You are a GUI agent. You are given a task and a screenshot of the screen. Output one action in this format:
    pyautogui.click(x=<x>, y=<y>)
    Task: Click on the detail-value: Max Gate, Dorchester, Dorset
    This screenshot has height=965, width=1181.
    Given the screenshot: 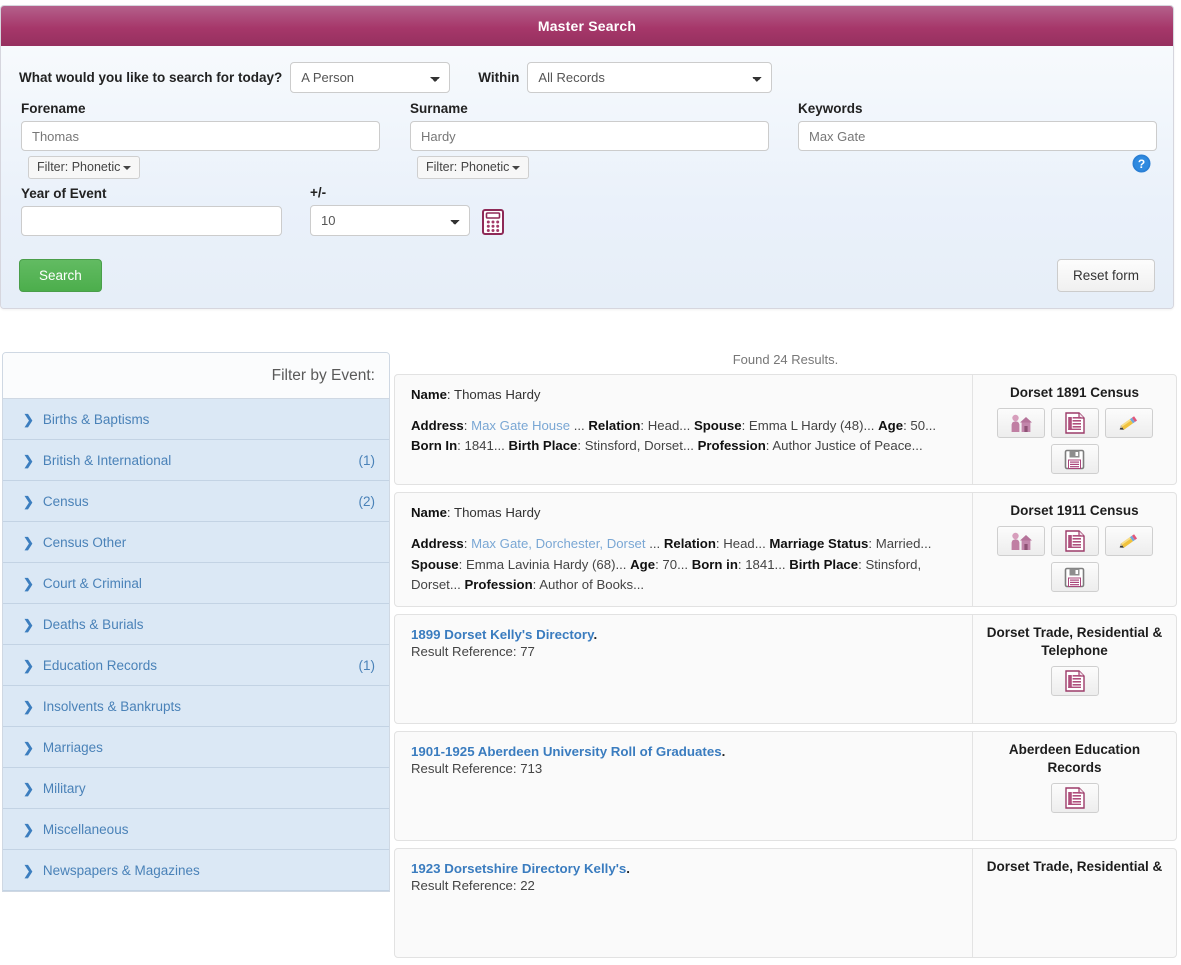 What is the action you would take?
    pyautogui.click(x=558, y=543)
    